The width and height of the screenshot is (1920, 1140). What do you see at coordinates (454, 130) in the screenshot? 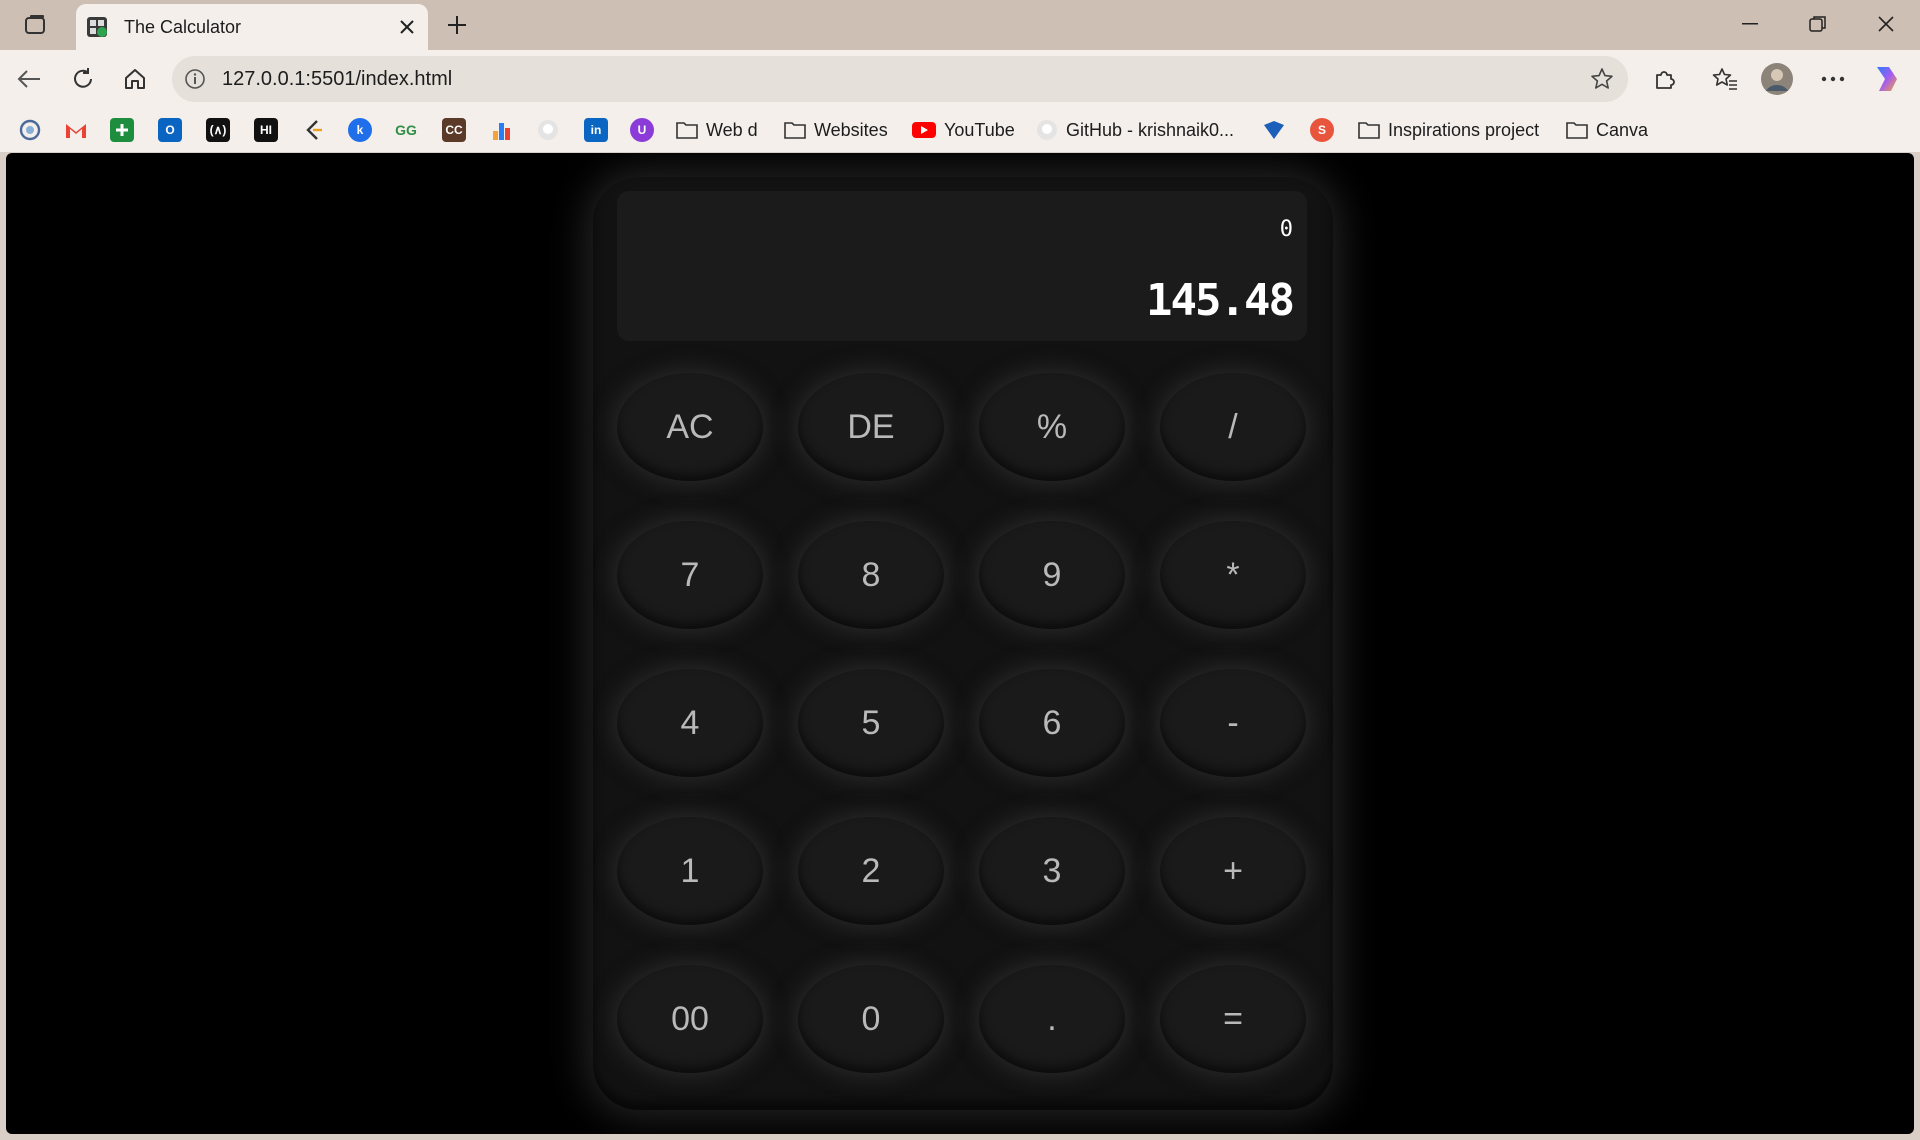
I see `codechef-icon: CC` at bounding box center [454, 130].